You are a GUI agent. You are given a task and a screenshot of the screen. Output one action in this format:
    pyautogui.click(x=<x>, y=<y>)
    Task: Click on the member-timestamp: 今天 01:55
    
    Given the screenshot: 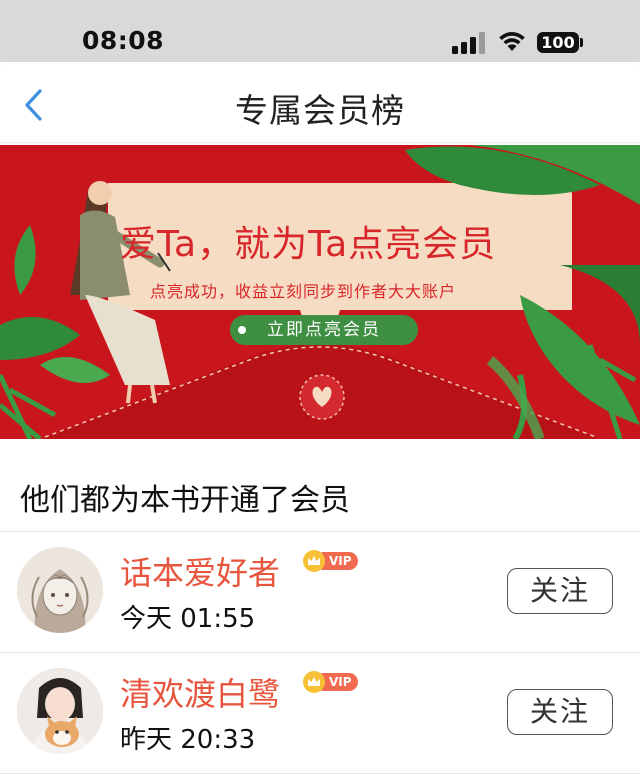 What is the action you would take?
    pyautogui.click(x=188, y=619)
    